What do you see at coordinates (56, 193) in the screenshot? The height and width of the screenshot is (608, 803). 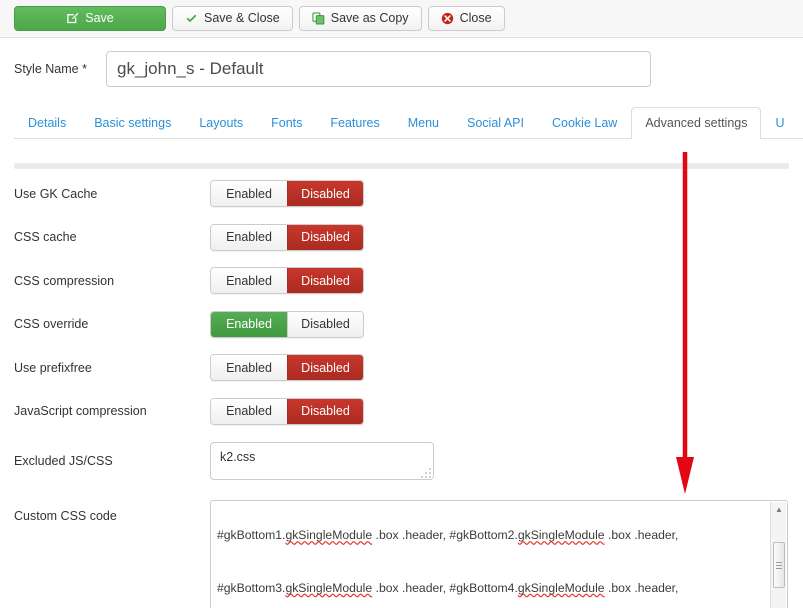 I see `label-use-gk-cache: Use GK Cache` at bounding box center [56, 193].